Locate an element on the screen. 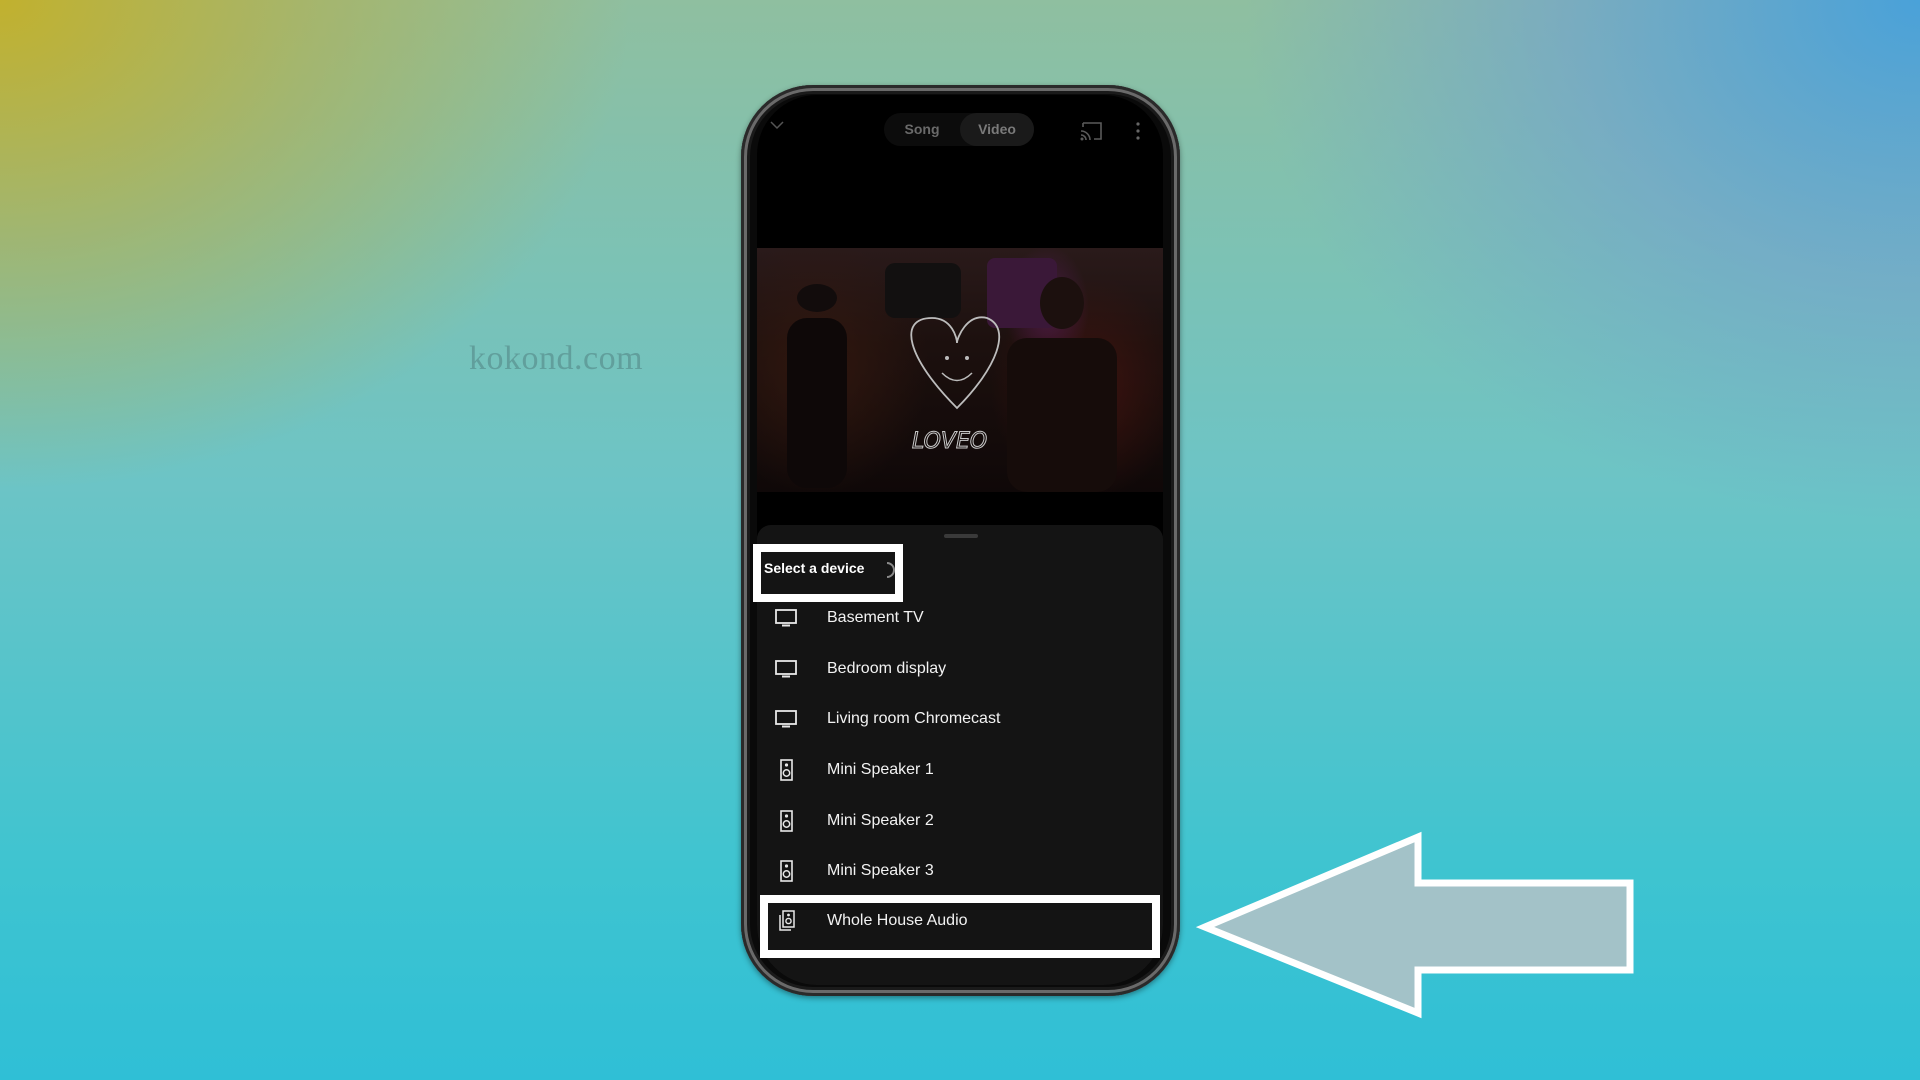  device-item-living-room-chromecast: Living room Chromecast is located at coordinates (960, 719).